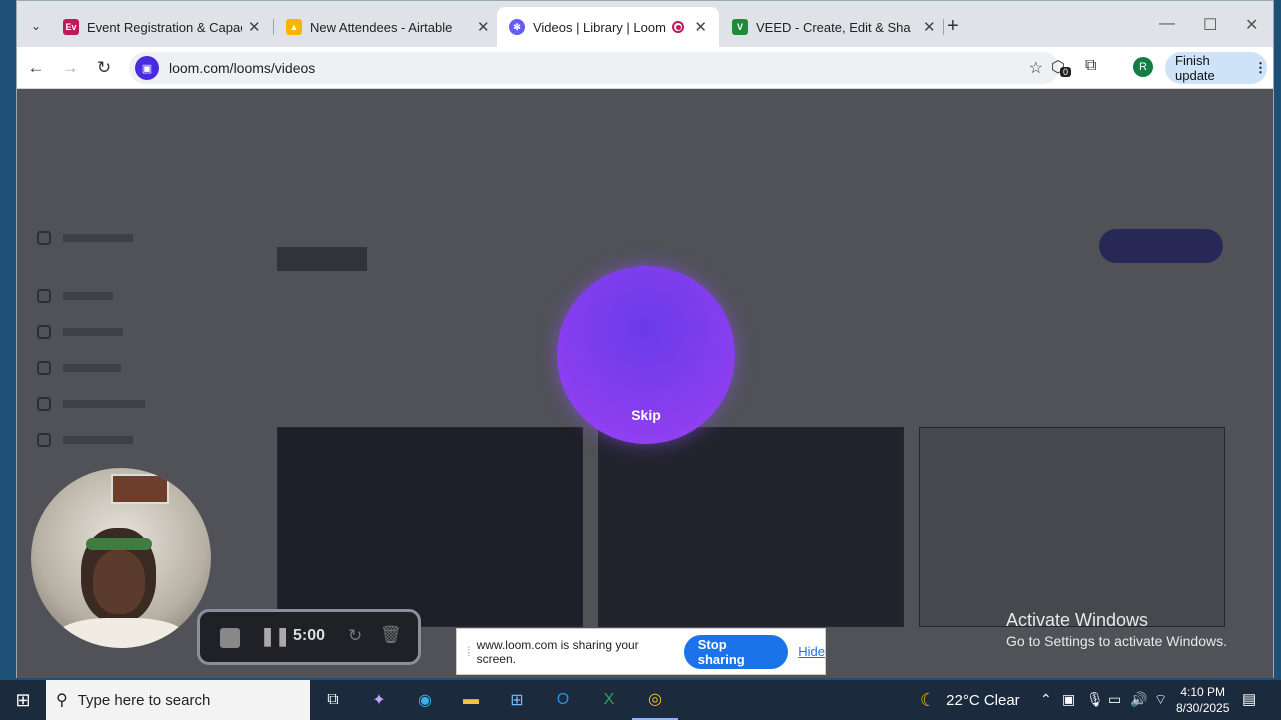 The image size is (1281, 720). I want to click on search-placeholder: Type here to search, so click(144, 700).